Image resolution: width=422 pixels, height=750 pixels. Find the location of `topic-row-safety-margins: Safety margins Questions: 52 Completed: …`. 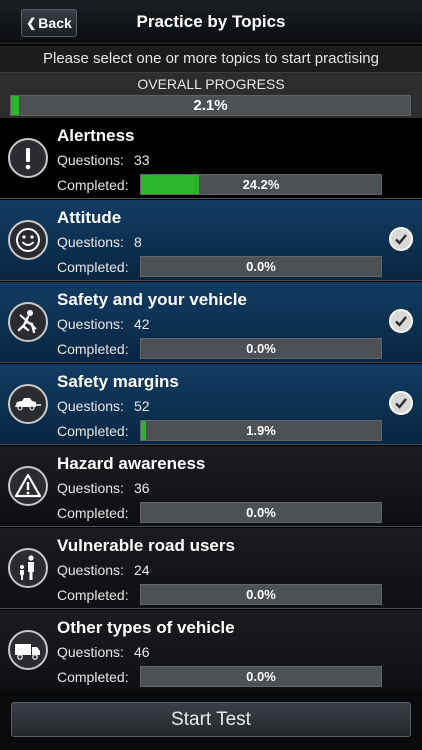

topic-row-safety-margins: Safety margins Questions: 52 Completed: … is located at coordinates (211, 404).